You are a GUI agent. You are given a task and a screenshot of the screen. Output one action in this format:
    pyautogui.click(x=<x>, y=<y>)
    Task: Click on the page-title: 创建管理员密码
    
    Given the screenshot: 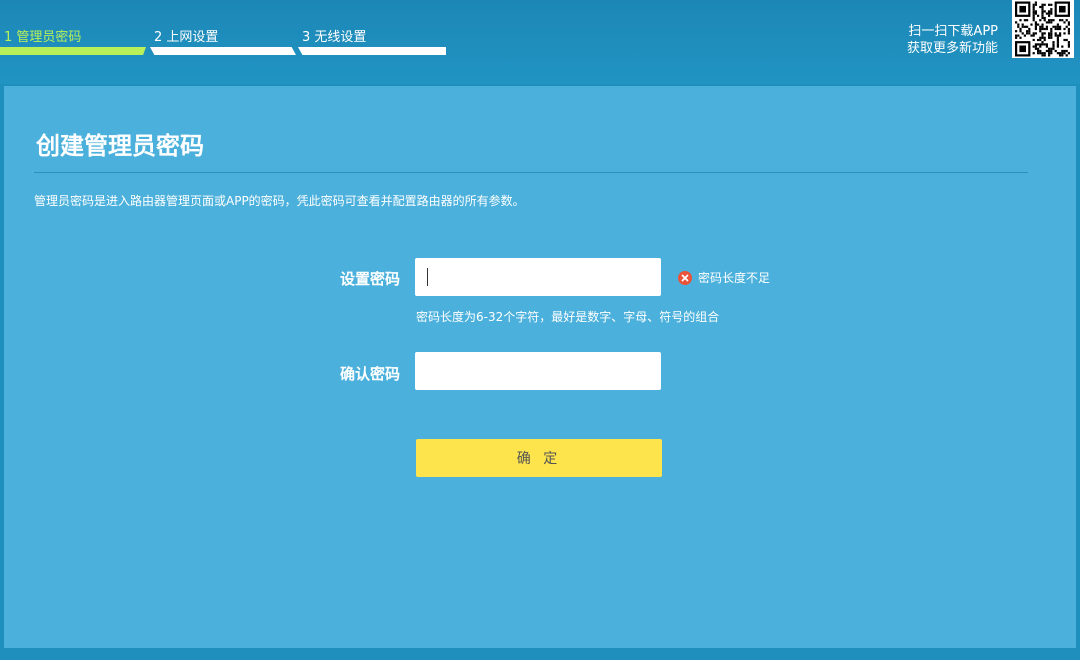 What is the action you would take?
    pyautogui.click(x=120, y=146)
    